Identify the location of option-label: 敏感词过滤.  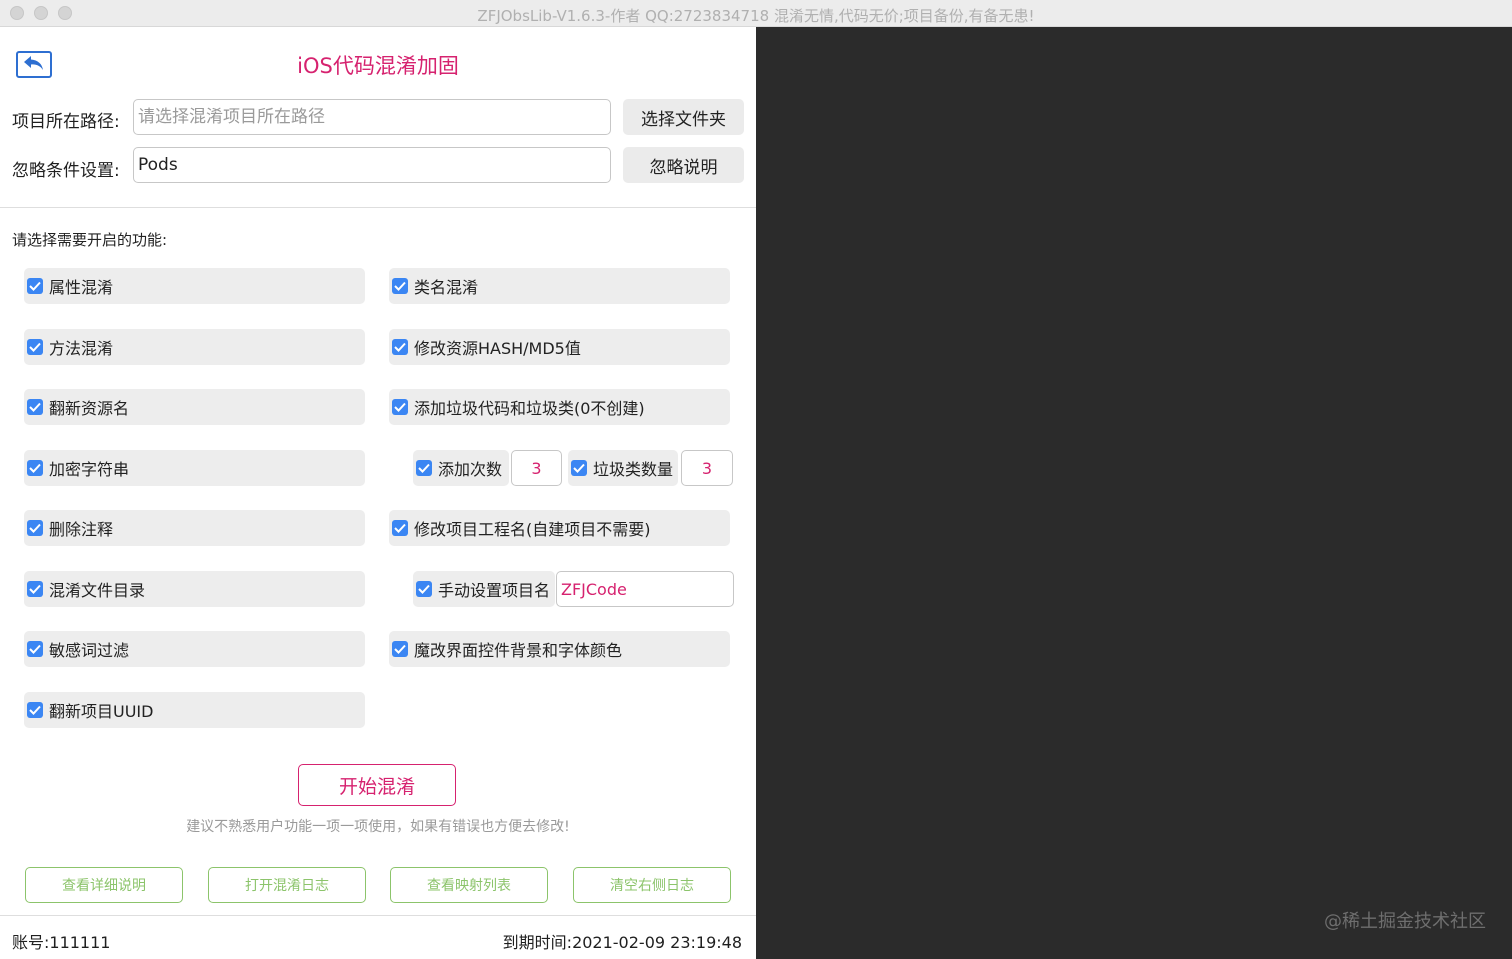
(89, 650).